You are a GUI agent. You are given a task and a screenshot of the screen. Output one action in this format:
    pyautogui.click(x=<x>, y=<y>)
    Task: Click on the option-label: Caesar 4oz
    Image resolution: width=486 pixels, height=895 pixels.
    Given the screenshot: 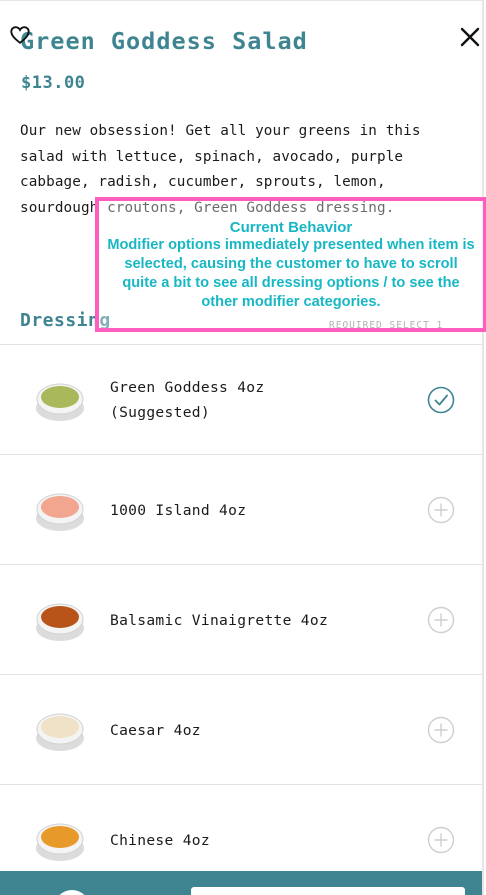 What is the action you would take?
    pyautogui.click(x=155, y=730)
    